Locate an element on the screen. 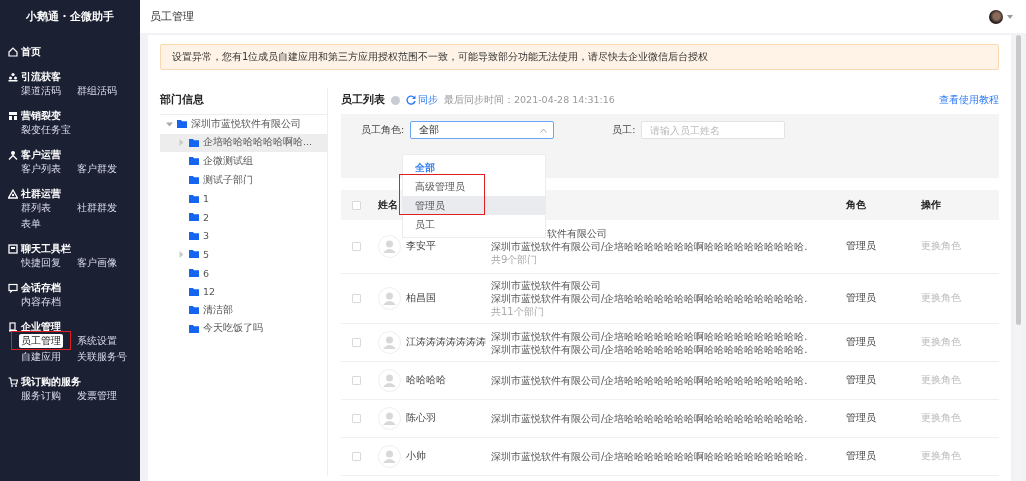 This screenshot has width=1026, height=481. employee-name: 江涛涛涛涛涛涛涛 is located at coordinates (446, 342).